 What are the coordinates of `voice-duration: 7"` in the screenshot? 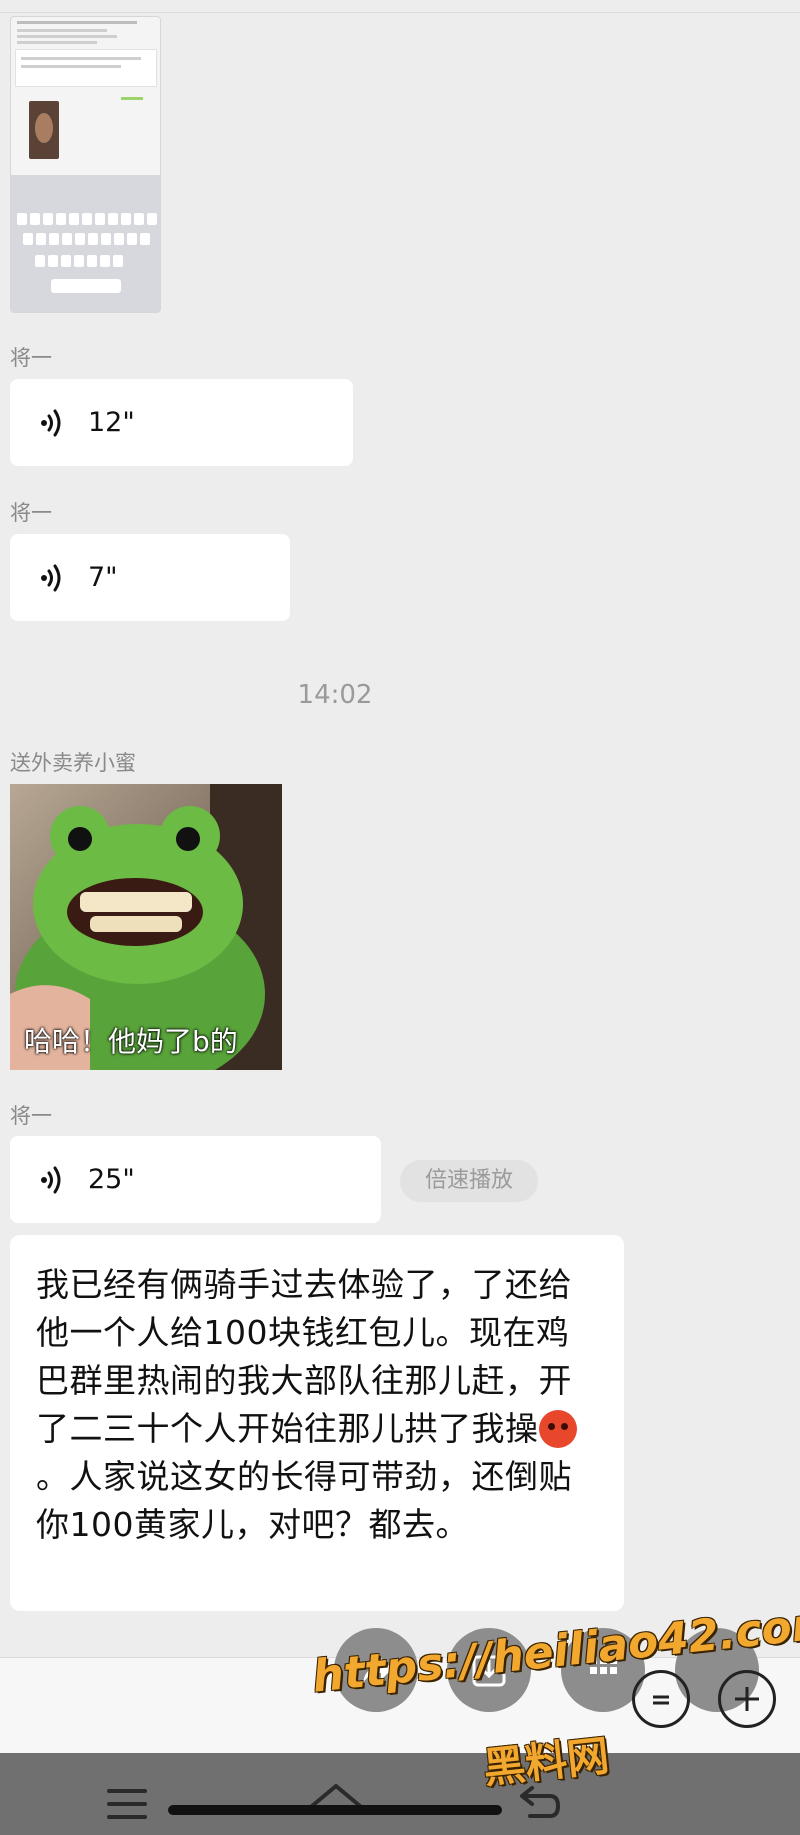 It's located at (103, 577).